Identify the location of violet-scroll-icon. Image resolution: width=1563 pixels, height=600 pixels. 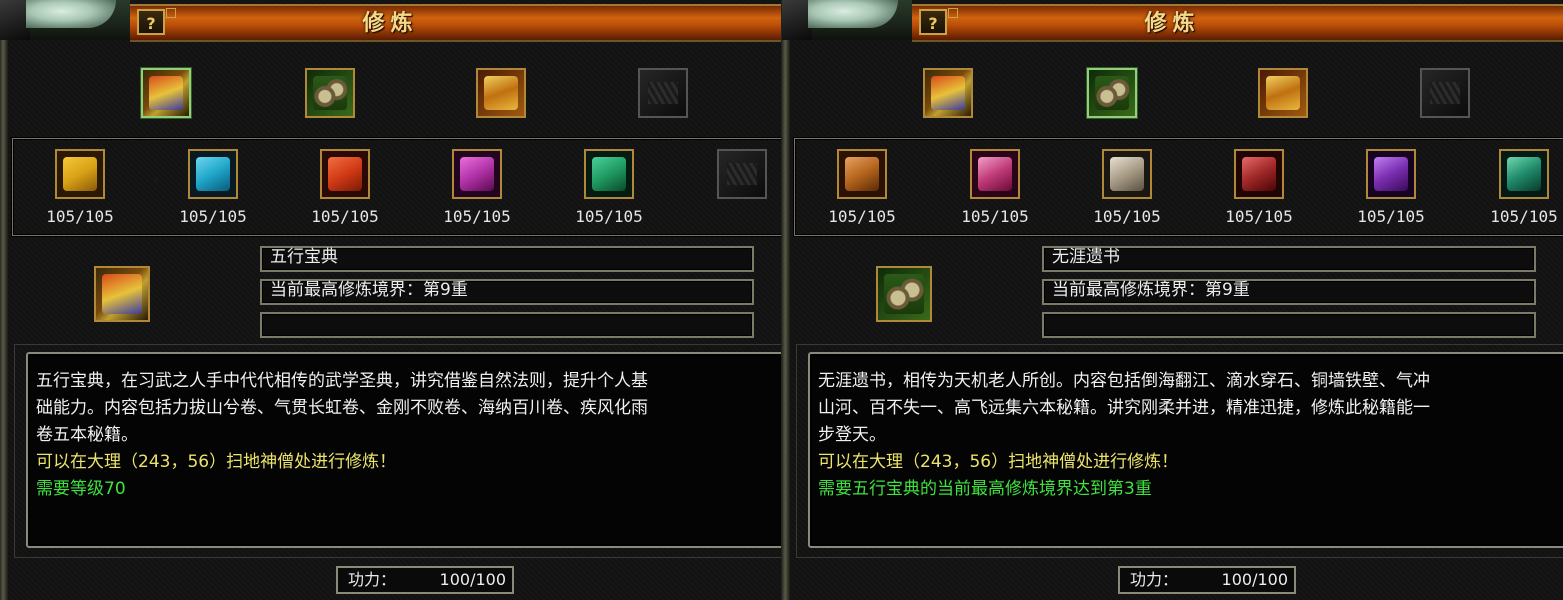
(1391, 174).